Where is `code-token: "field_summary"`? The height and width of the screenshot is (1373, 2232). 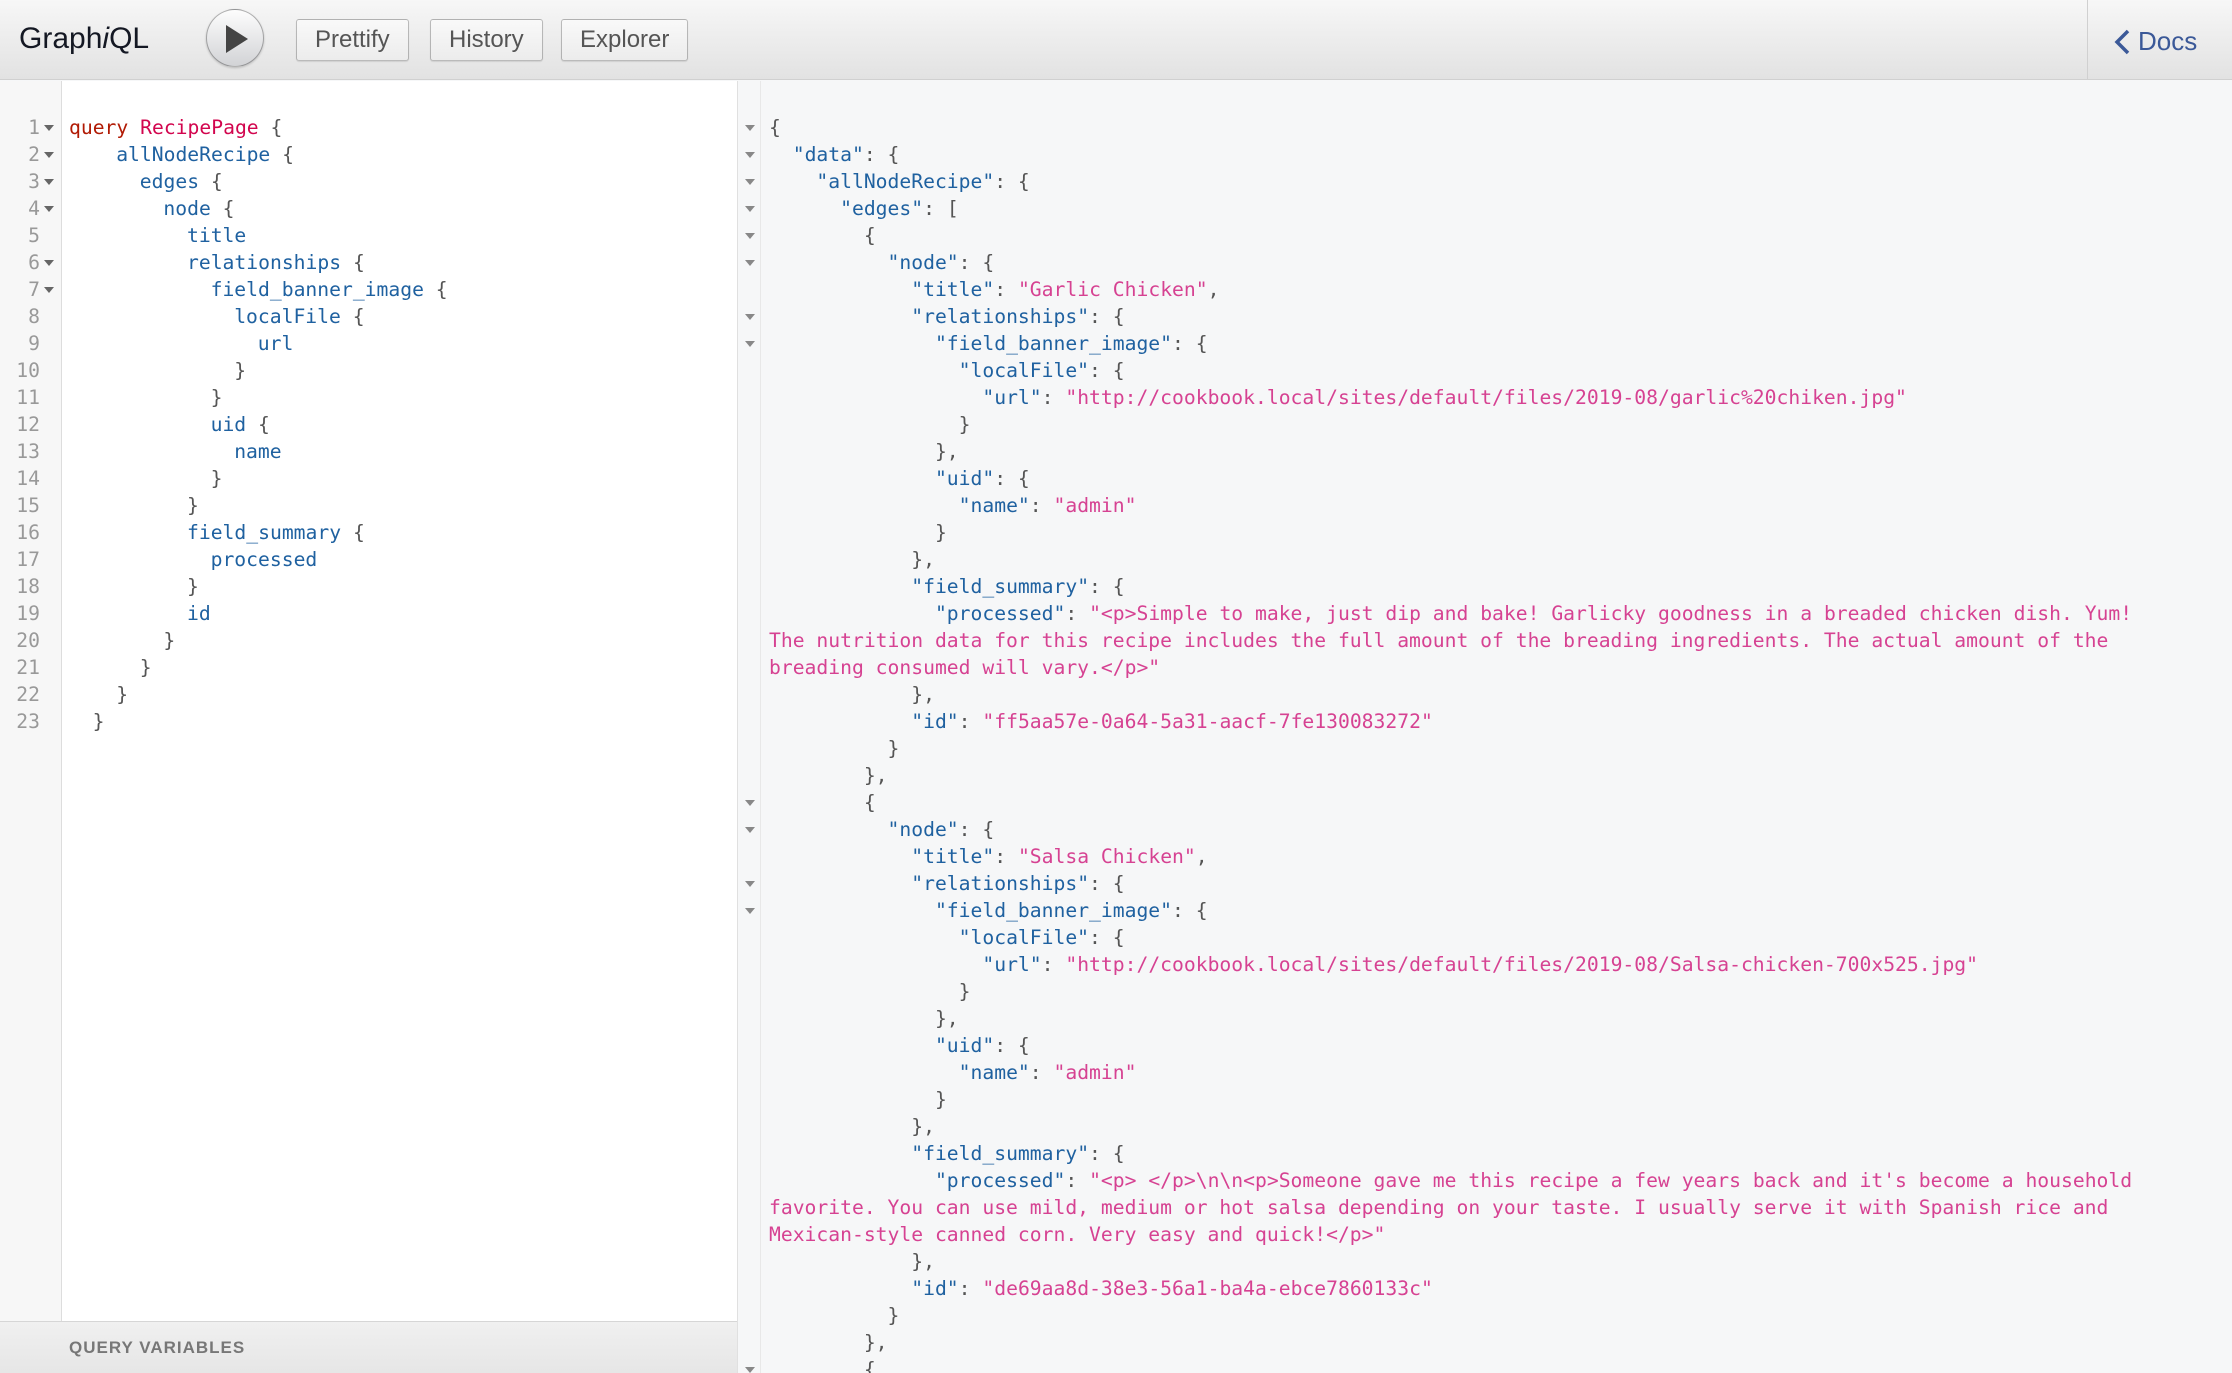 code-token: "field_summary" is located at coordinates (1000, 1153).